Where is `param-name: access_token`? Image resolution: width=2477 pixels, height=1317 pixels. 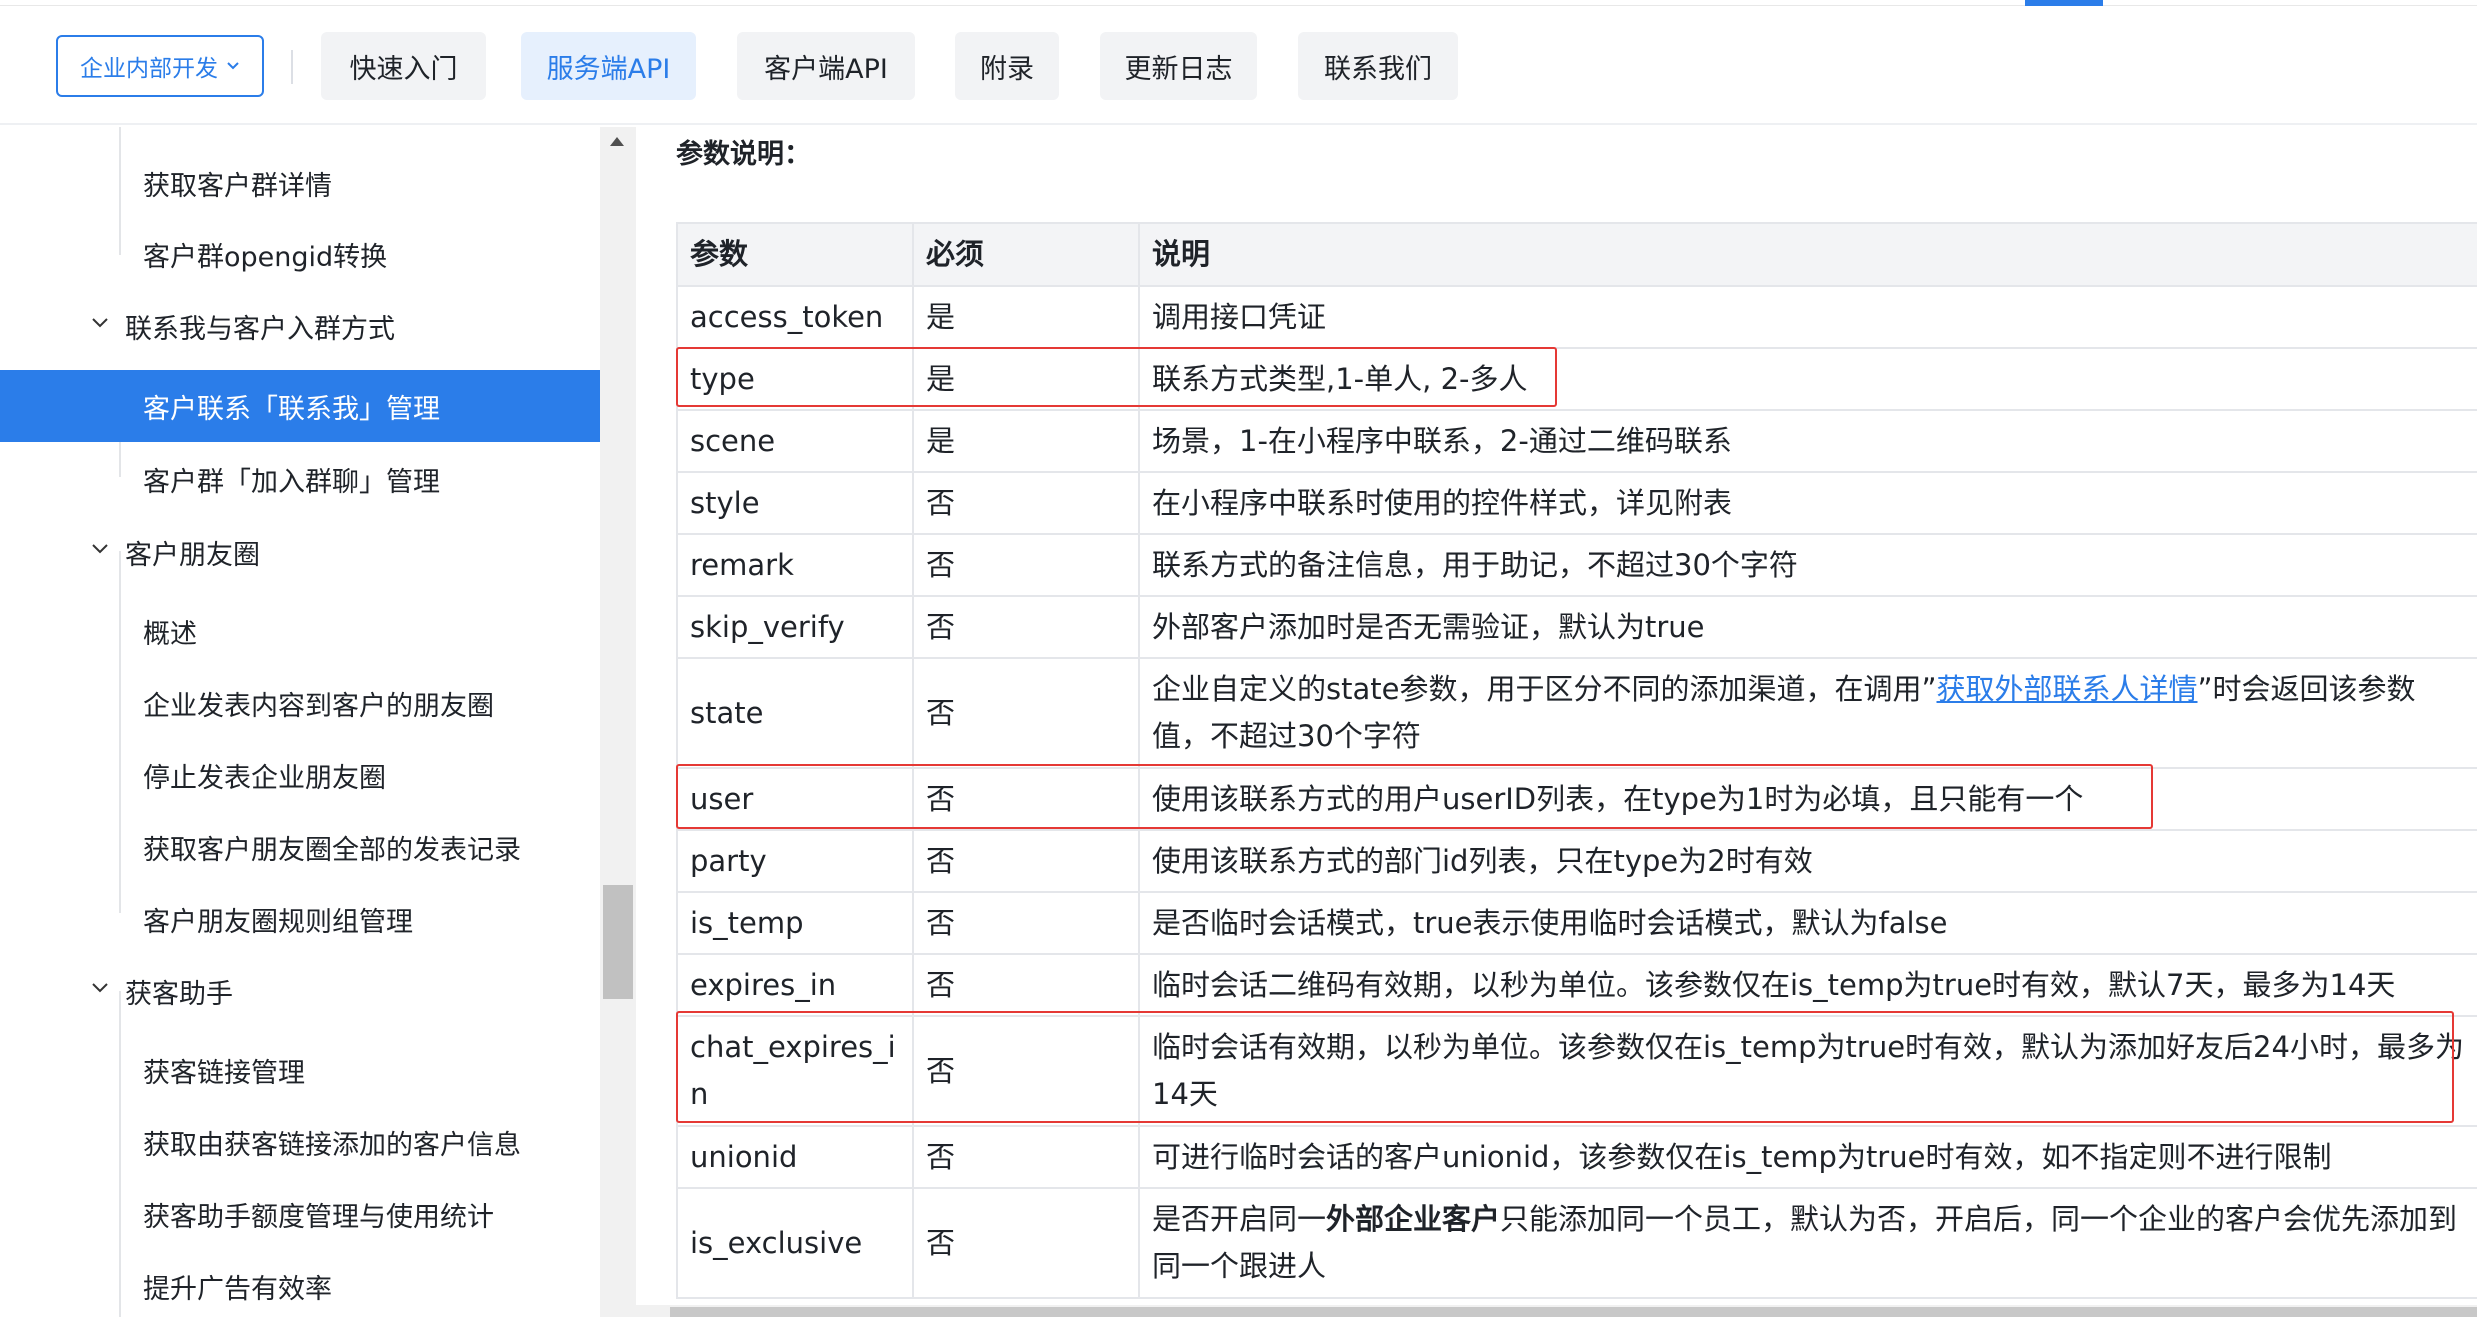 param-name: access_token is located at coordinates (795, 317).